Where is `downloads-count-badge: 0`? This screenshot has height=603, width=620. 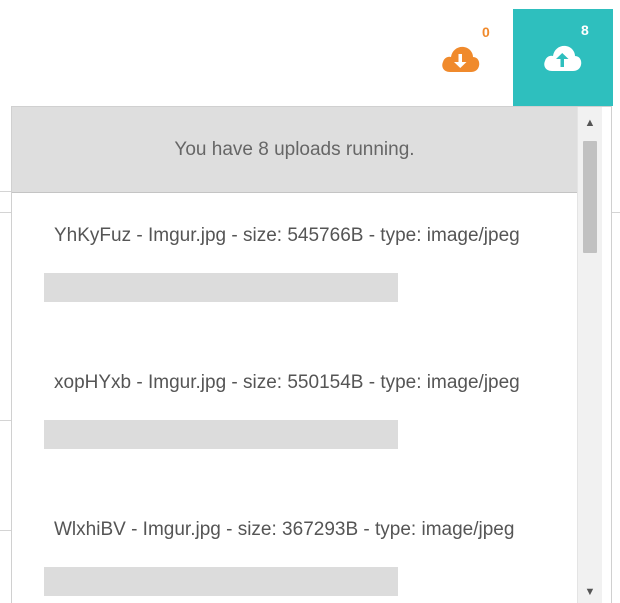 downloads-count-badge: 0 is located at coordinates (486, 32).